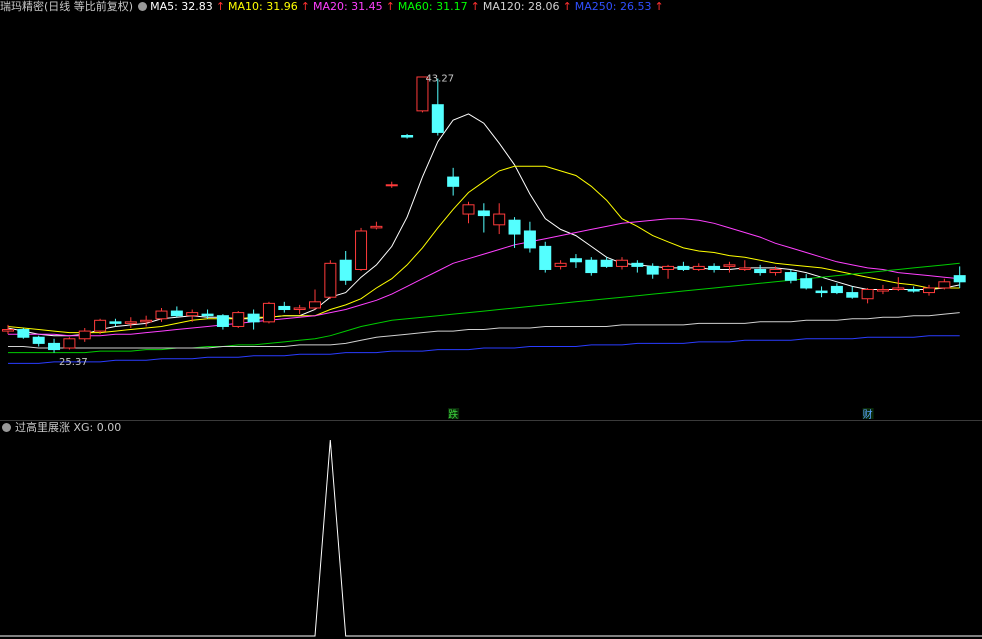 This screenshot has height=639, width=982. I want to click on event-marker-2: 财, so click(868, 414).